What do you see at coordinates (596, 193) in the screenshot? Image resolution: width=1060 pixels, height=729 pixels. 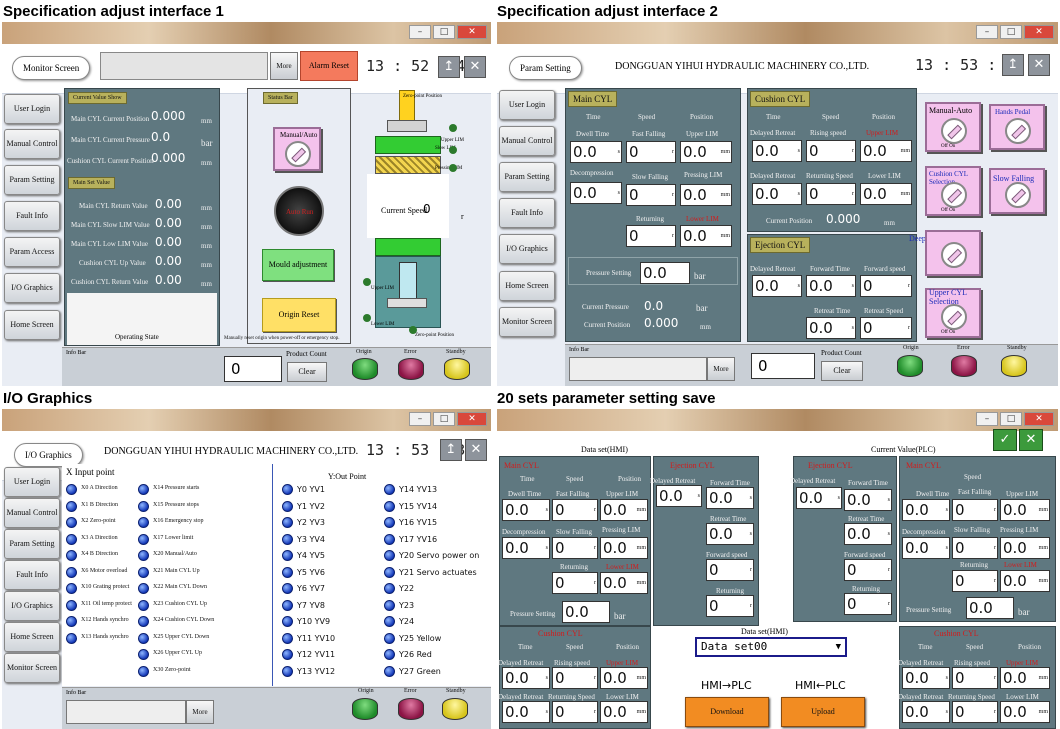 I see `decompression-input: 0.0 s` at bounding box center [596, 193].